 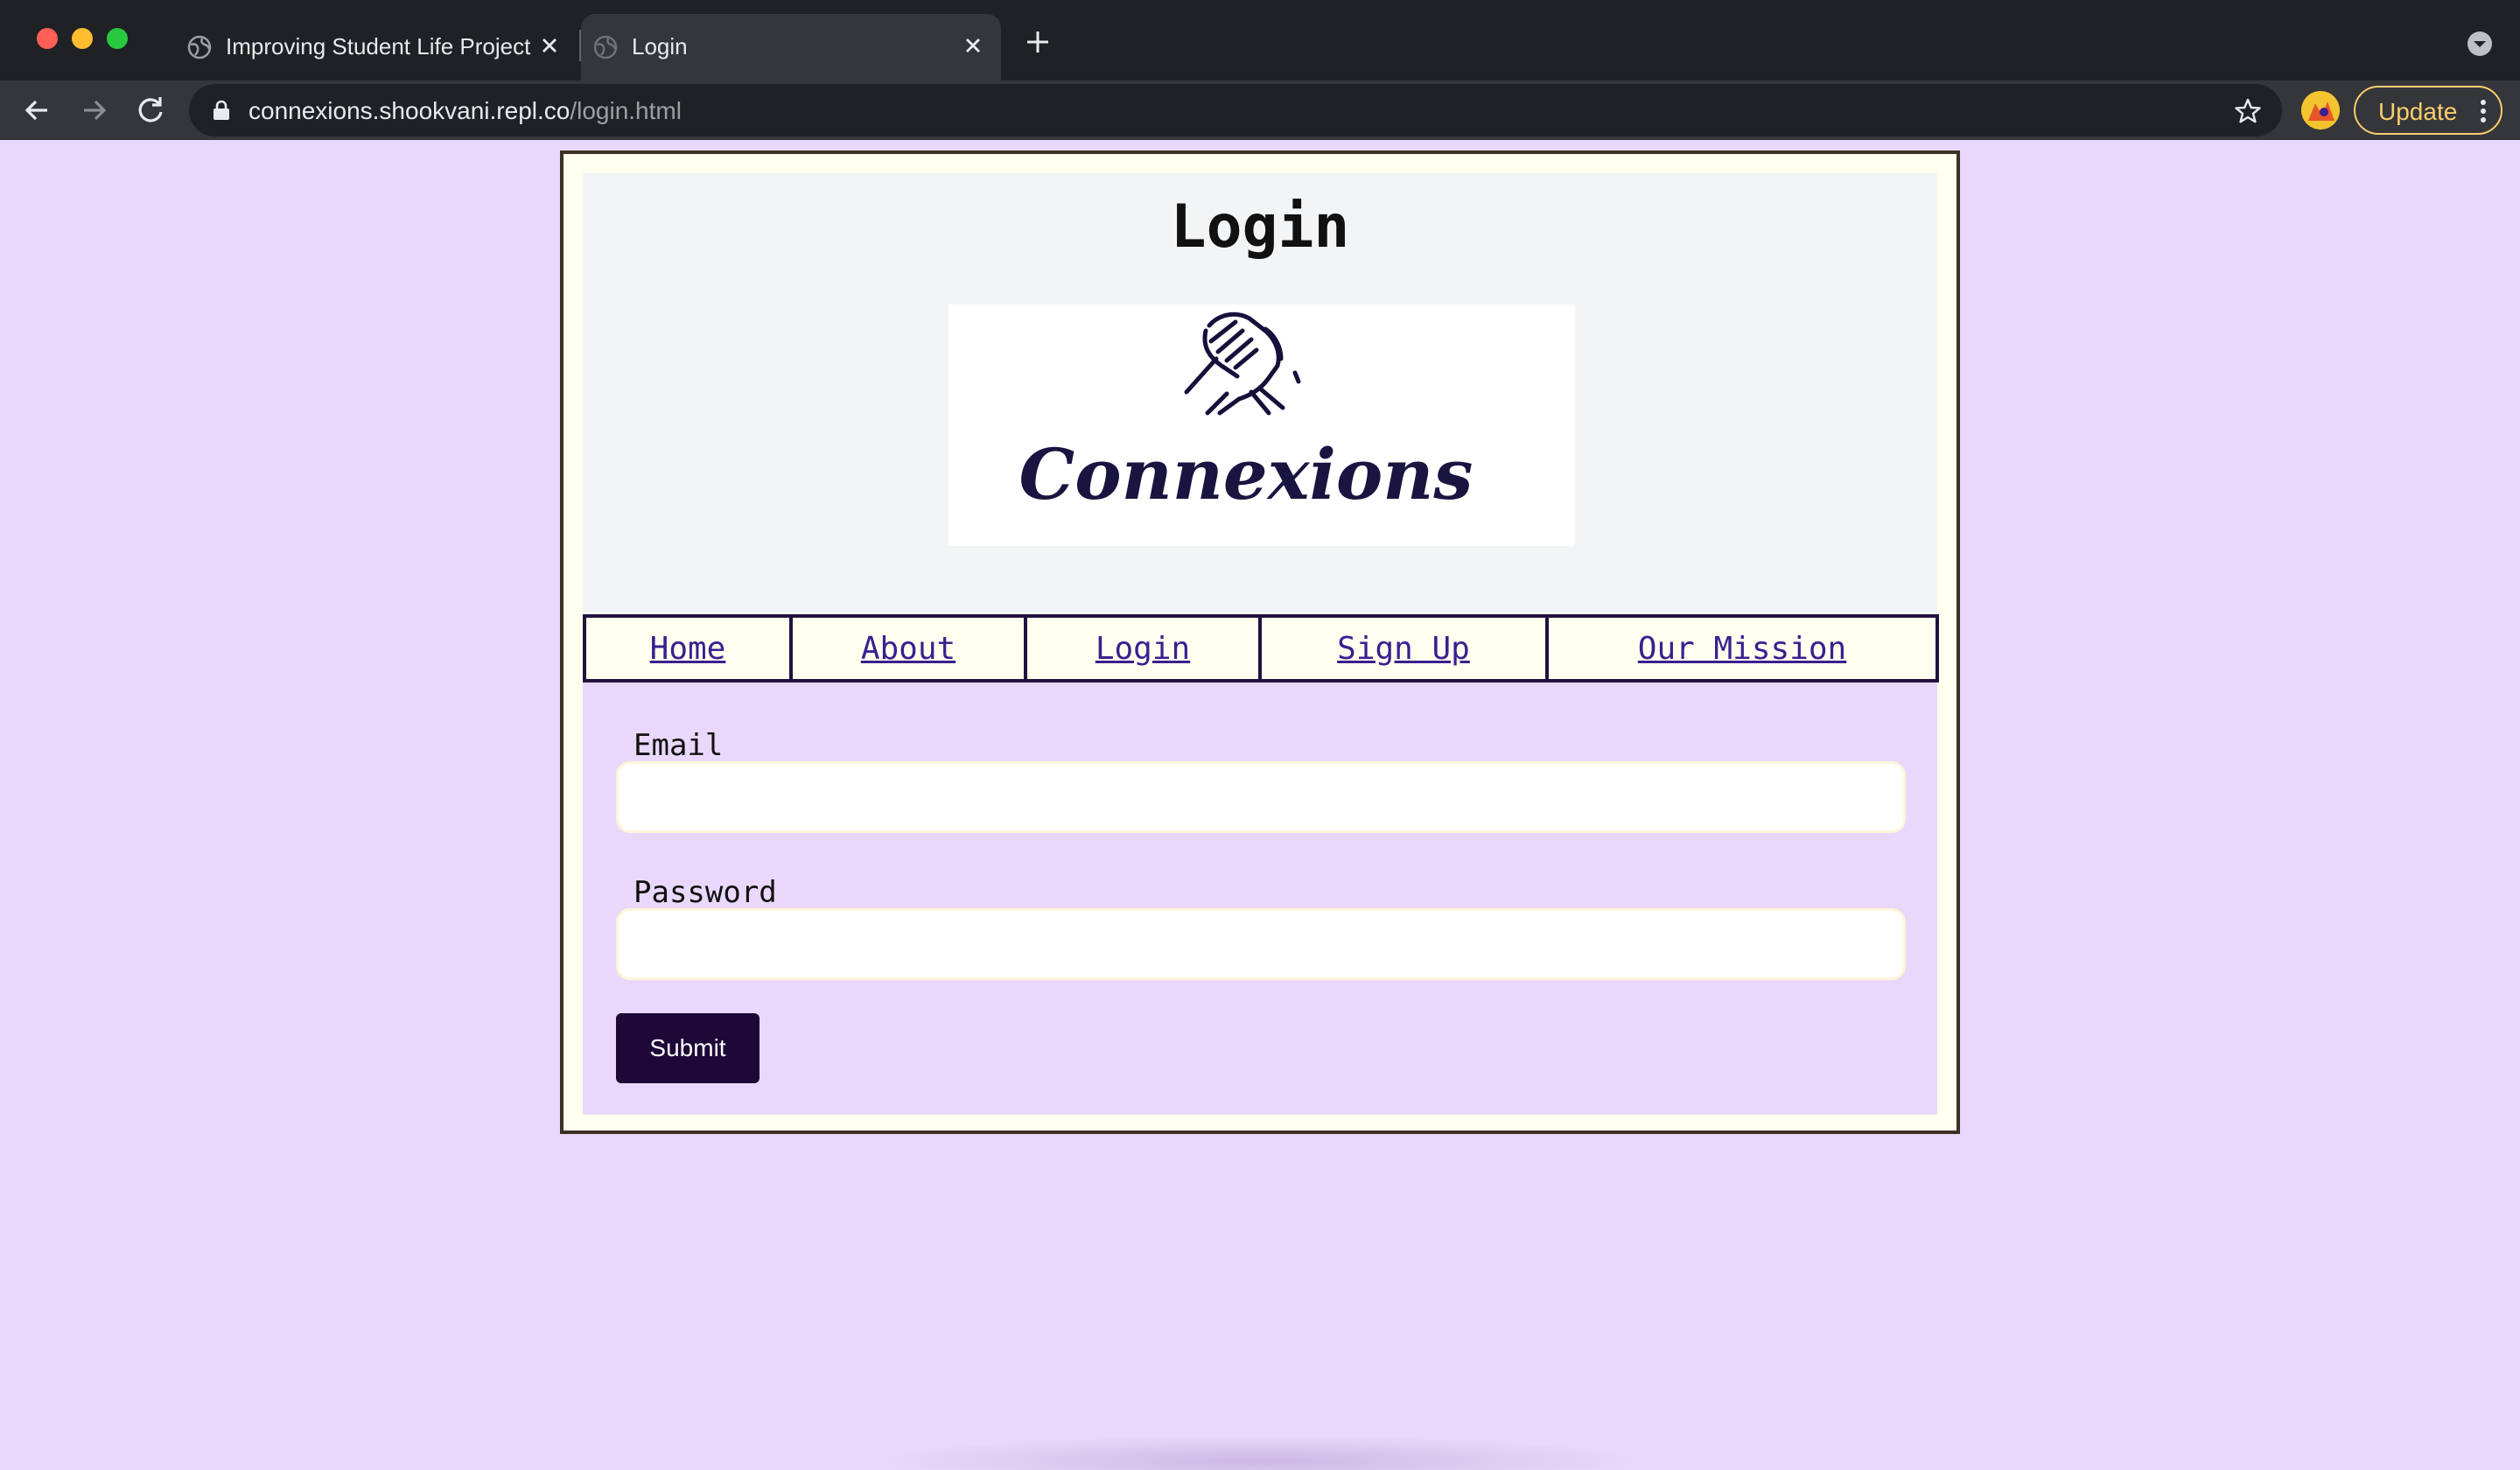 I want to click on logo: Connexions, so click(x=1261, y=425).